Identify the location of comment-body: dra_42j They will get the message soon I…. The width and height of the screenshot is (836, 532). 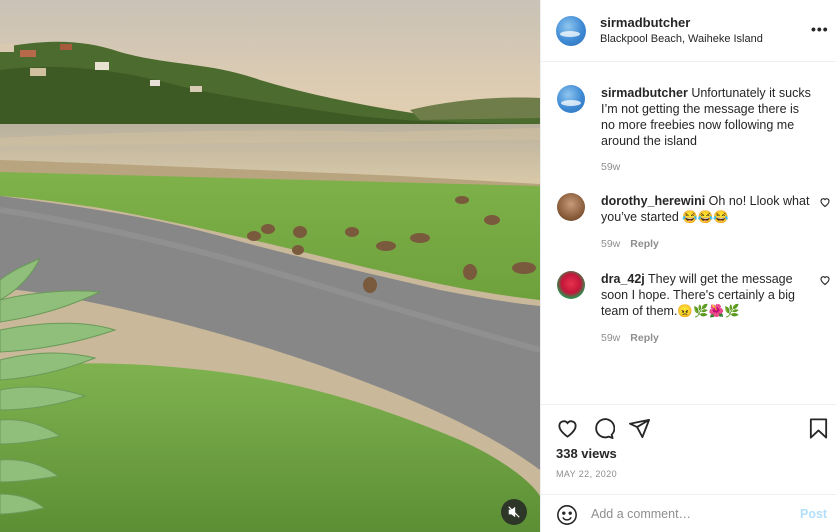
(707, 295).